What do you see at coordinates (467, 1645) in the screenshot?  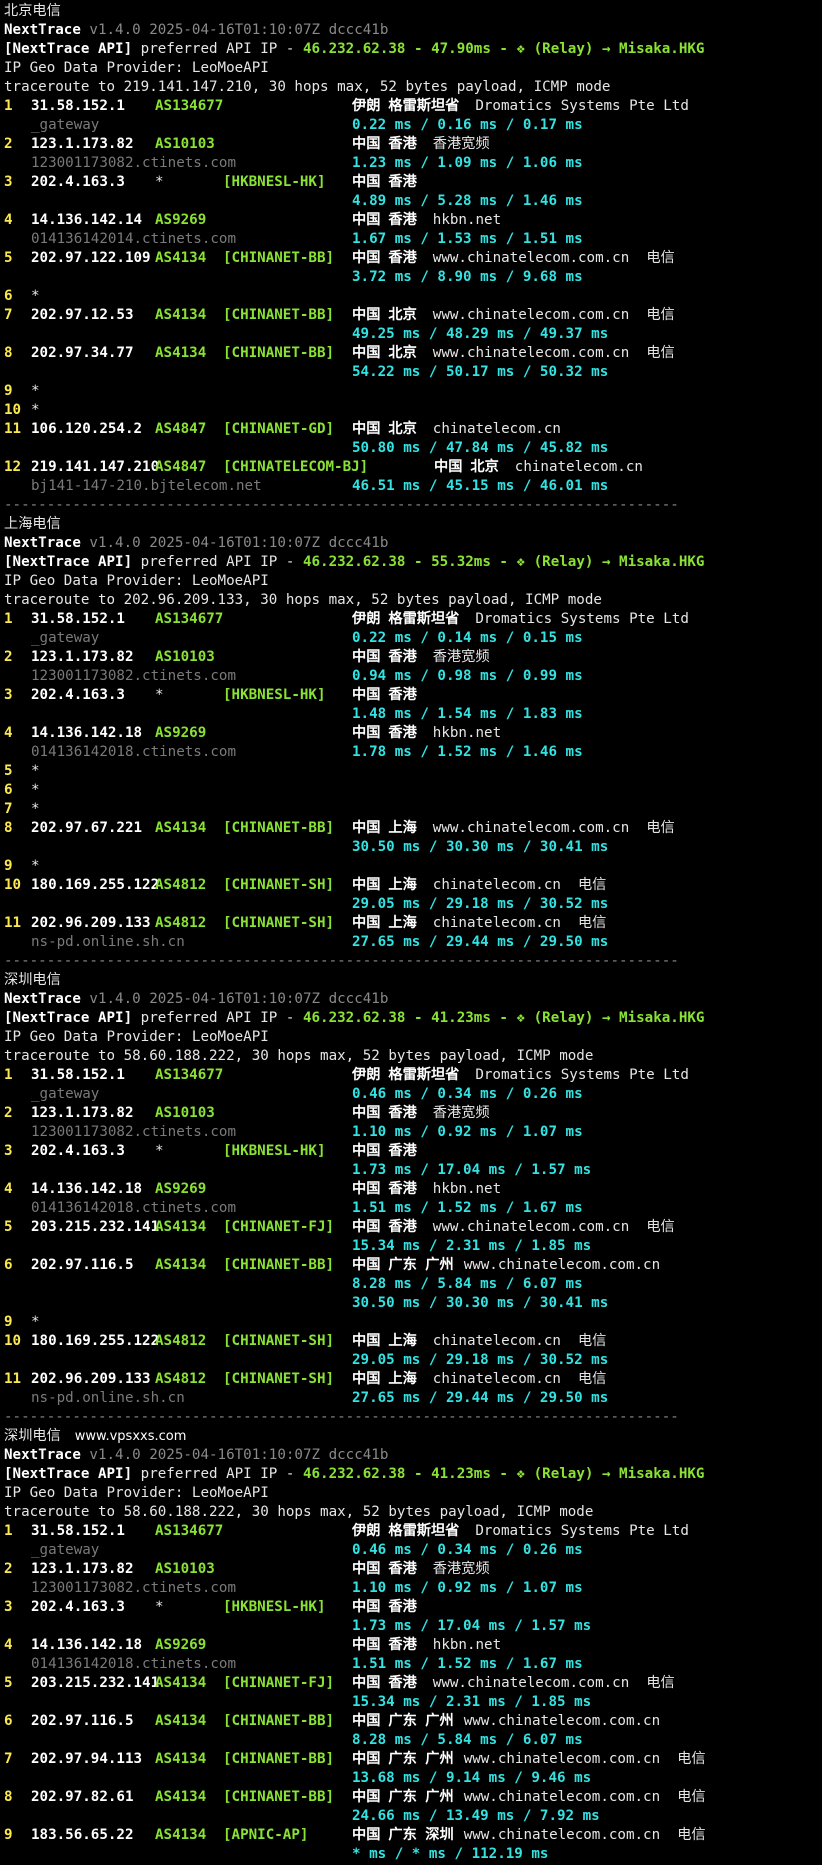 I see `hop-org: hkbn.net` at bounding box center [467, 1645].